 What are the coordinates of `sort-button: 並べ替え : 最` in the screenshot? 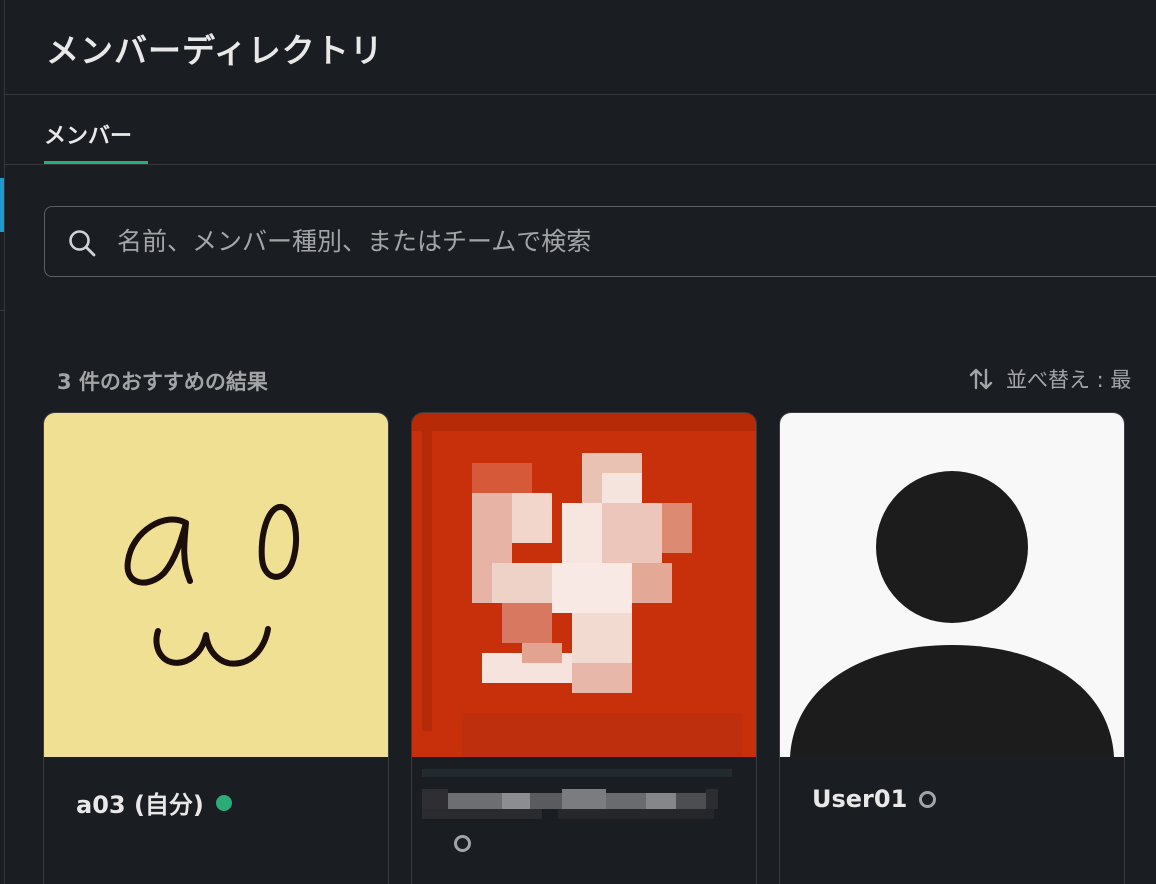 It's located at (1049, 379).